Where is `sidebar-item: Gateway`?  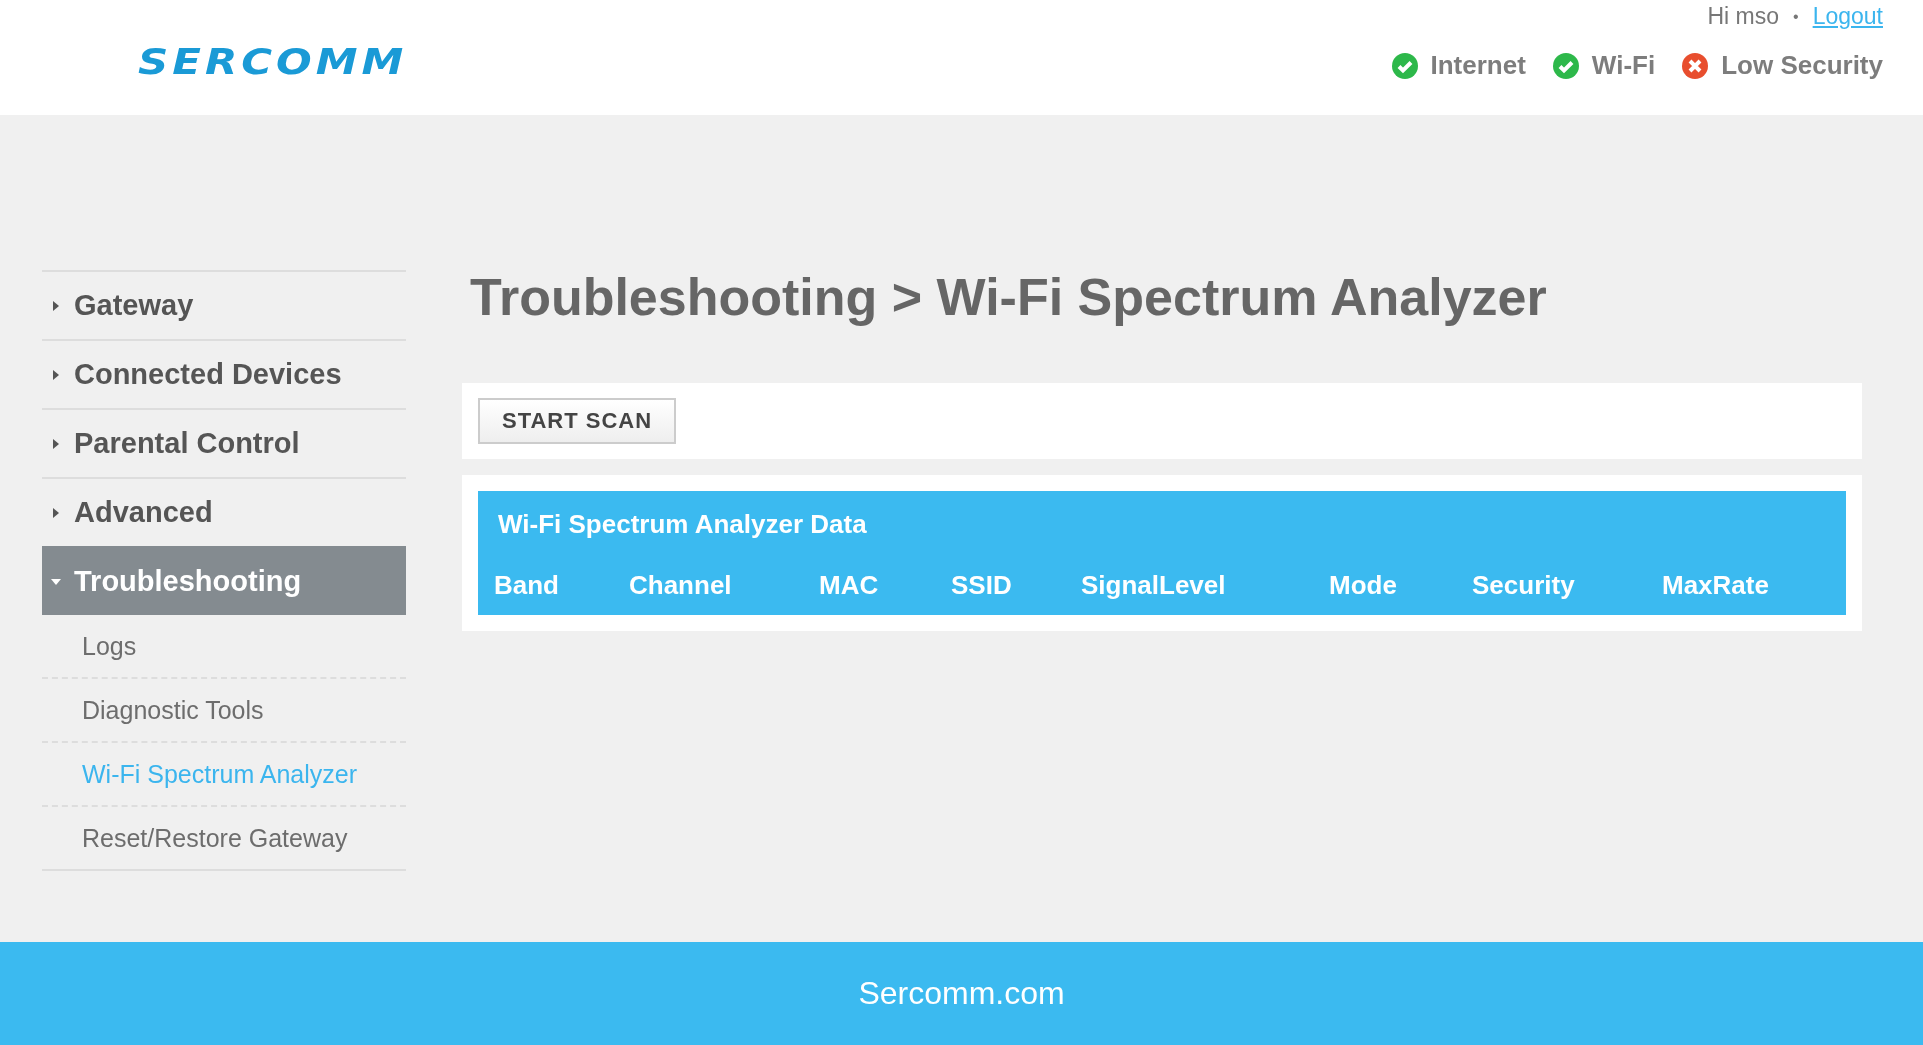 sidebar-item: Gateway is located at coordinates (224, 304).